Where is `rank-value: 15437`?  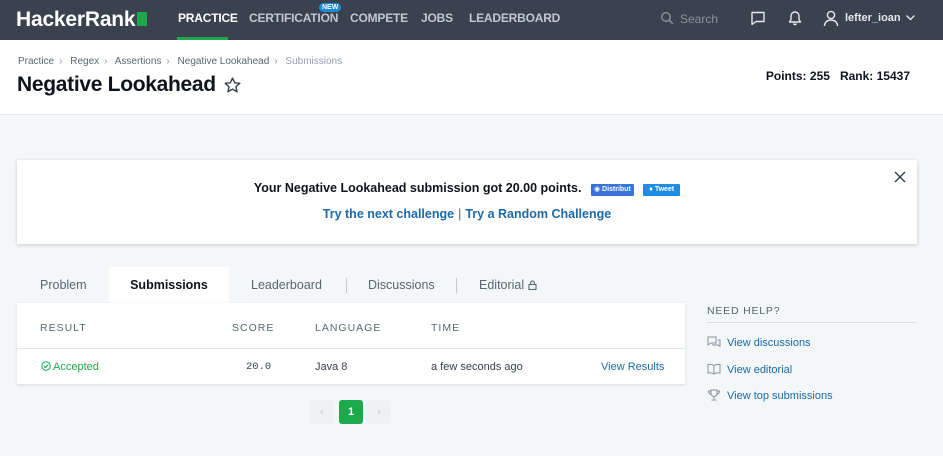 rank-value: 15437 is located at coordinates (893, 76).